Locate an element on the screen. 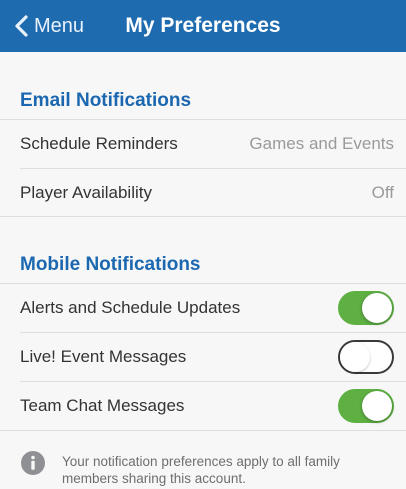 This screenshot has width=406, height=489. mobile-notifications-header: Mobile Notifications is located at coordinates (110, 264).